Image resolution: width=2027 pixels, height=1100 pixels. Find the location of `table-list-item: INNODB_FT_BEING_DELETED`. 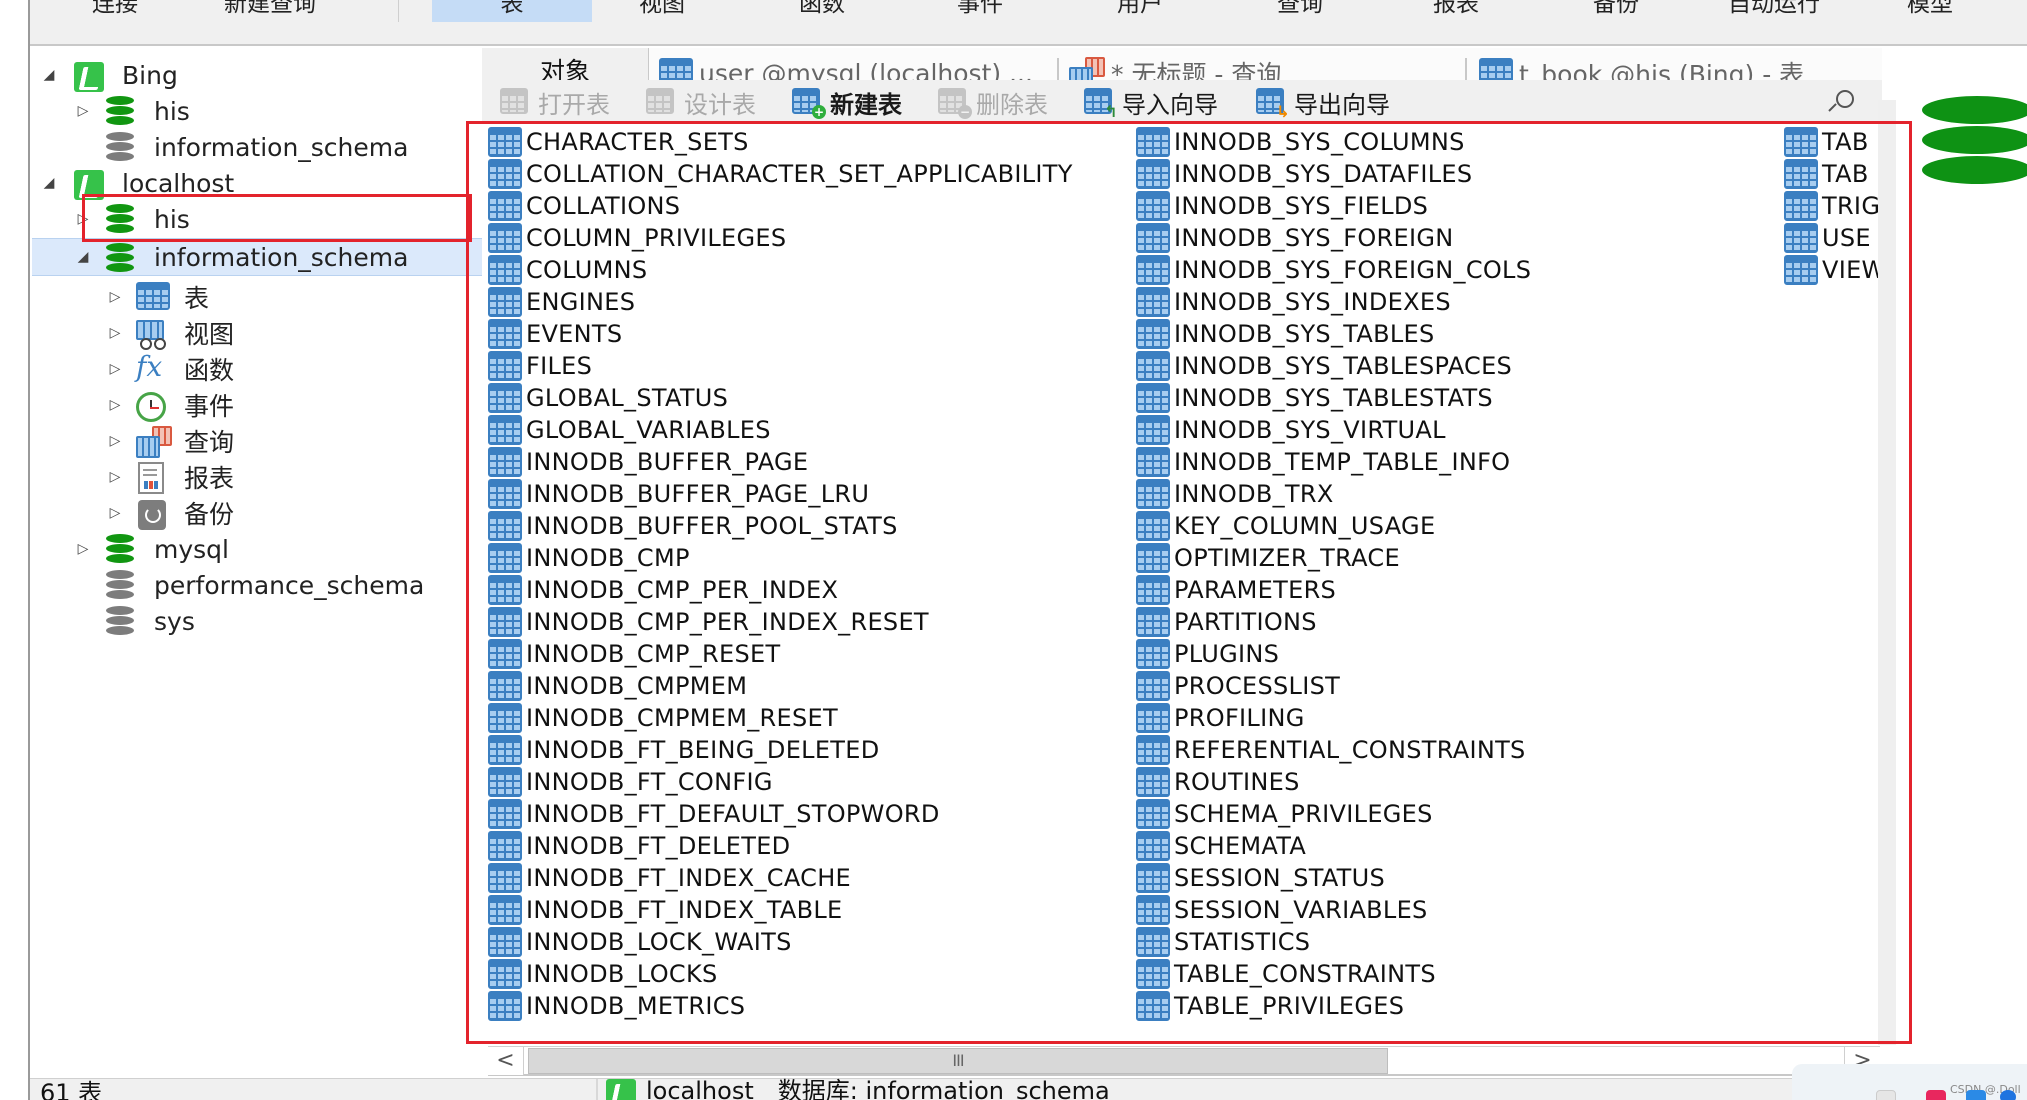

table-list-item: INNODB_FT_BEING_DELETED is located at coordinates (684, 750).